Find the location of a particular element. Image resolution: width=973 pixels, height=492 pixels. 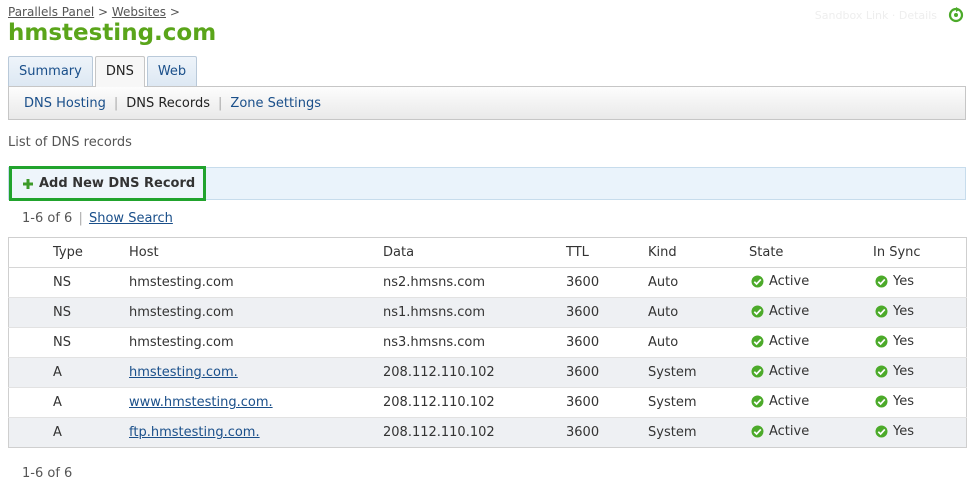

plus-icon is located at coordinates (28, 183).